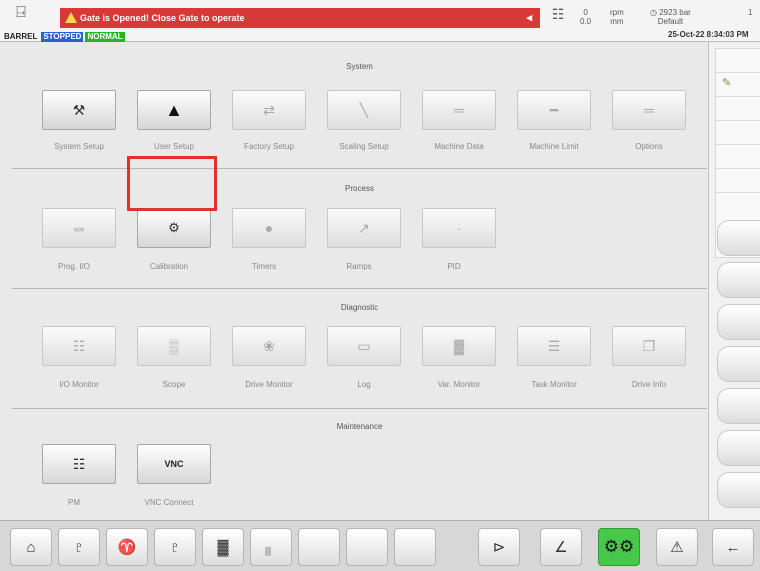 The width and height of the screenshot is (760, 571). Describe the element at coordinates (359, 426) in the screenshot. I see `section-title-maintenance: Maintenance` at that location.